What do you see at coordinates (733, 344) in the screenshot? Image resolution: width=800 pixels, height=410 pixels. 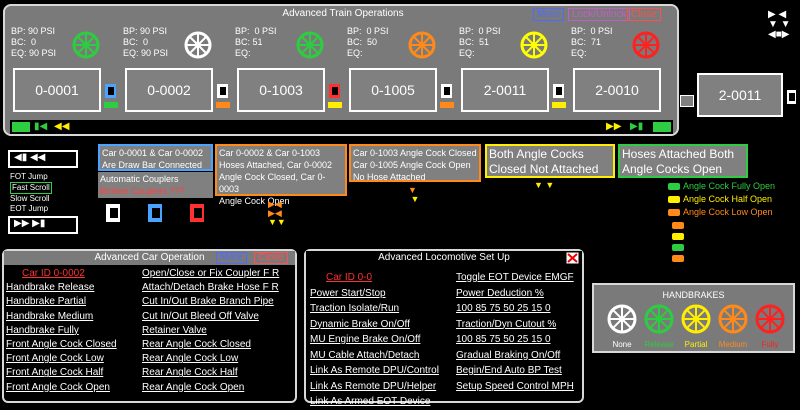 I see `handbrake-label: Medium` at bounding box center [733, 344].